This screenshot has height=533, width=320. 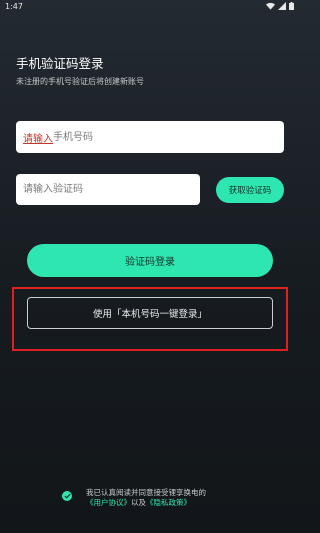 I want to click on checkmark-icon, so click(x=67, y=496).